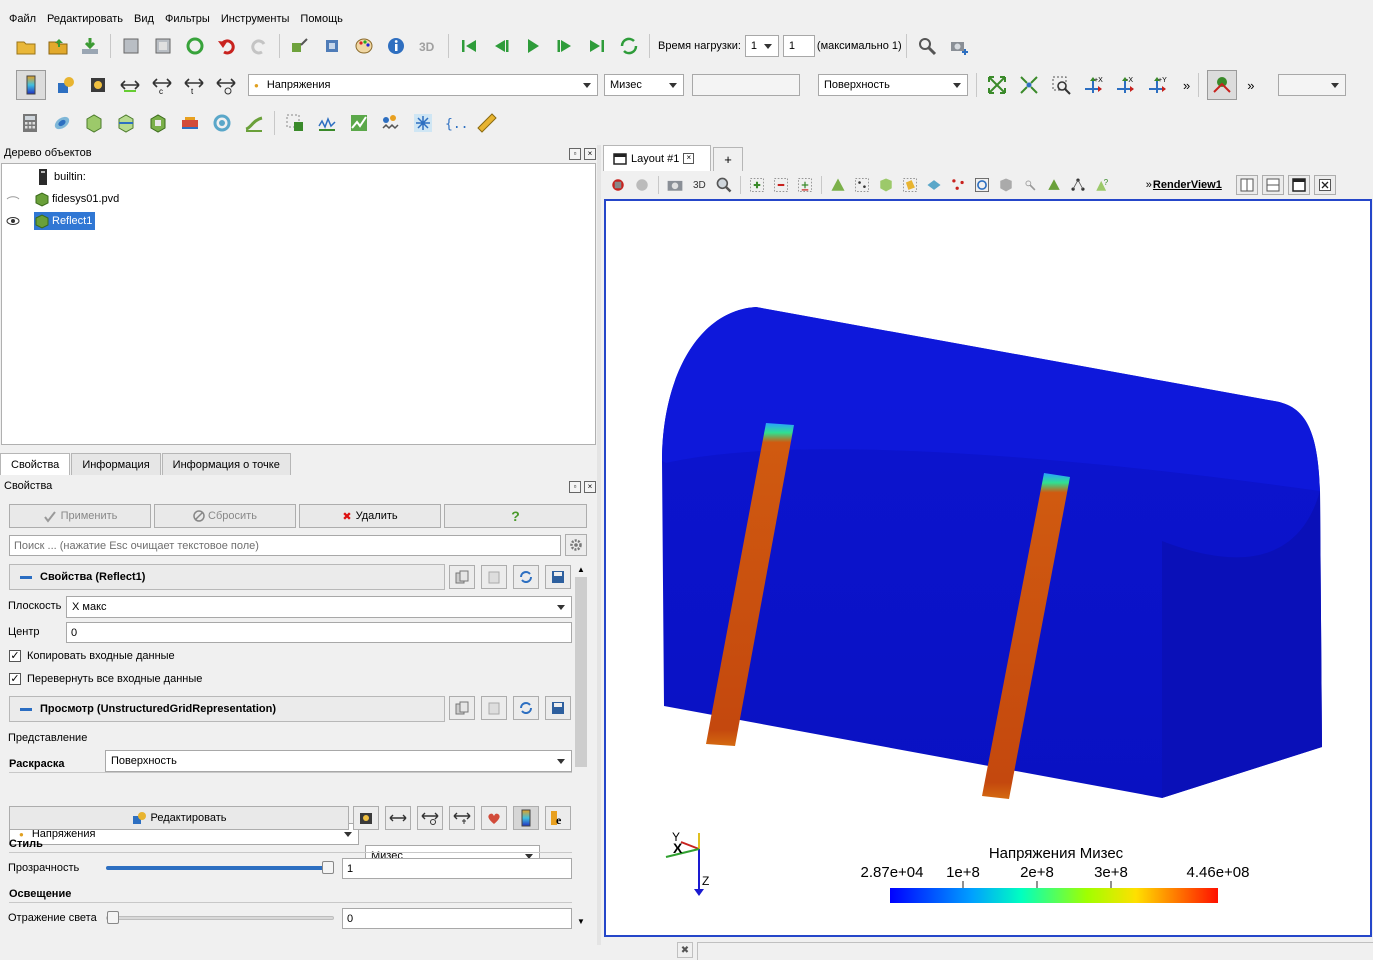 The height and width of the screenshot is (960, 1373). What do you see at coordinates (428, 46) in the screenshot?
I see `3d-icon: 3D` at bounding box center [428, 46].